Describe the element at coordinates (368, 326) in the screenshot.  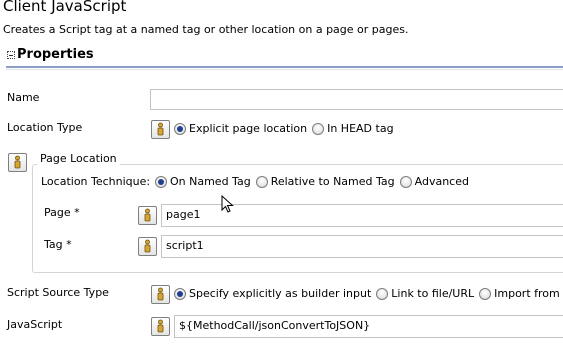
I see `javascript-input: ${MethodCall/jsonConvertToJSON}` at that location.